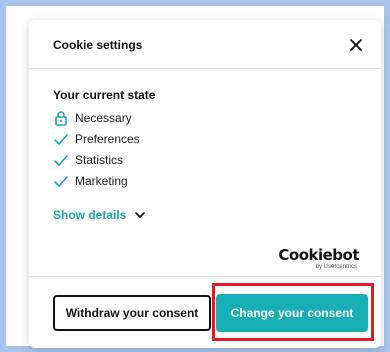  I want to click on dialog-header: Cookie settings, so click(205, 44).